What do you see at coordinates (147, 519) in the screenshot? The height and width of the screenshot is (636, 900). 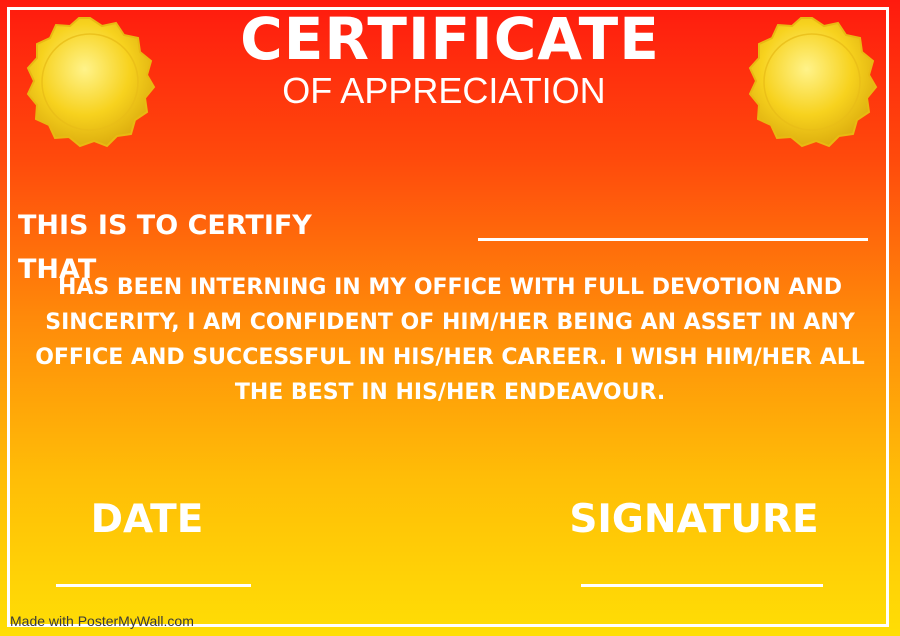 I see `date-label: DATE` at bounding box center [147, 519].